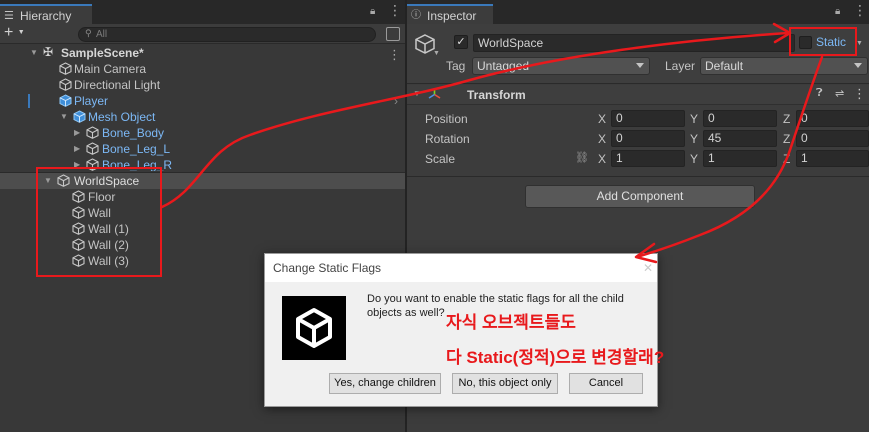  I want to click on annotation-text-line2: 다 Static(정적)으로 변경할래?, so click(555, 357).